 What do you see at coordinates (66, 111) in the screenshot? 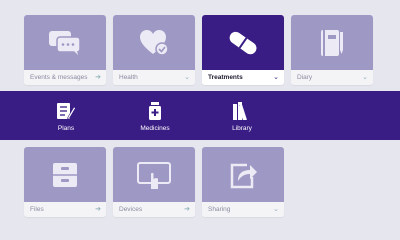
I see `checklist-icon` at bounding box center [66, 111].